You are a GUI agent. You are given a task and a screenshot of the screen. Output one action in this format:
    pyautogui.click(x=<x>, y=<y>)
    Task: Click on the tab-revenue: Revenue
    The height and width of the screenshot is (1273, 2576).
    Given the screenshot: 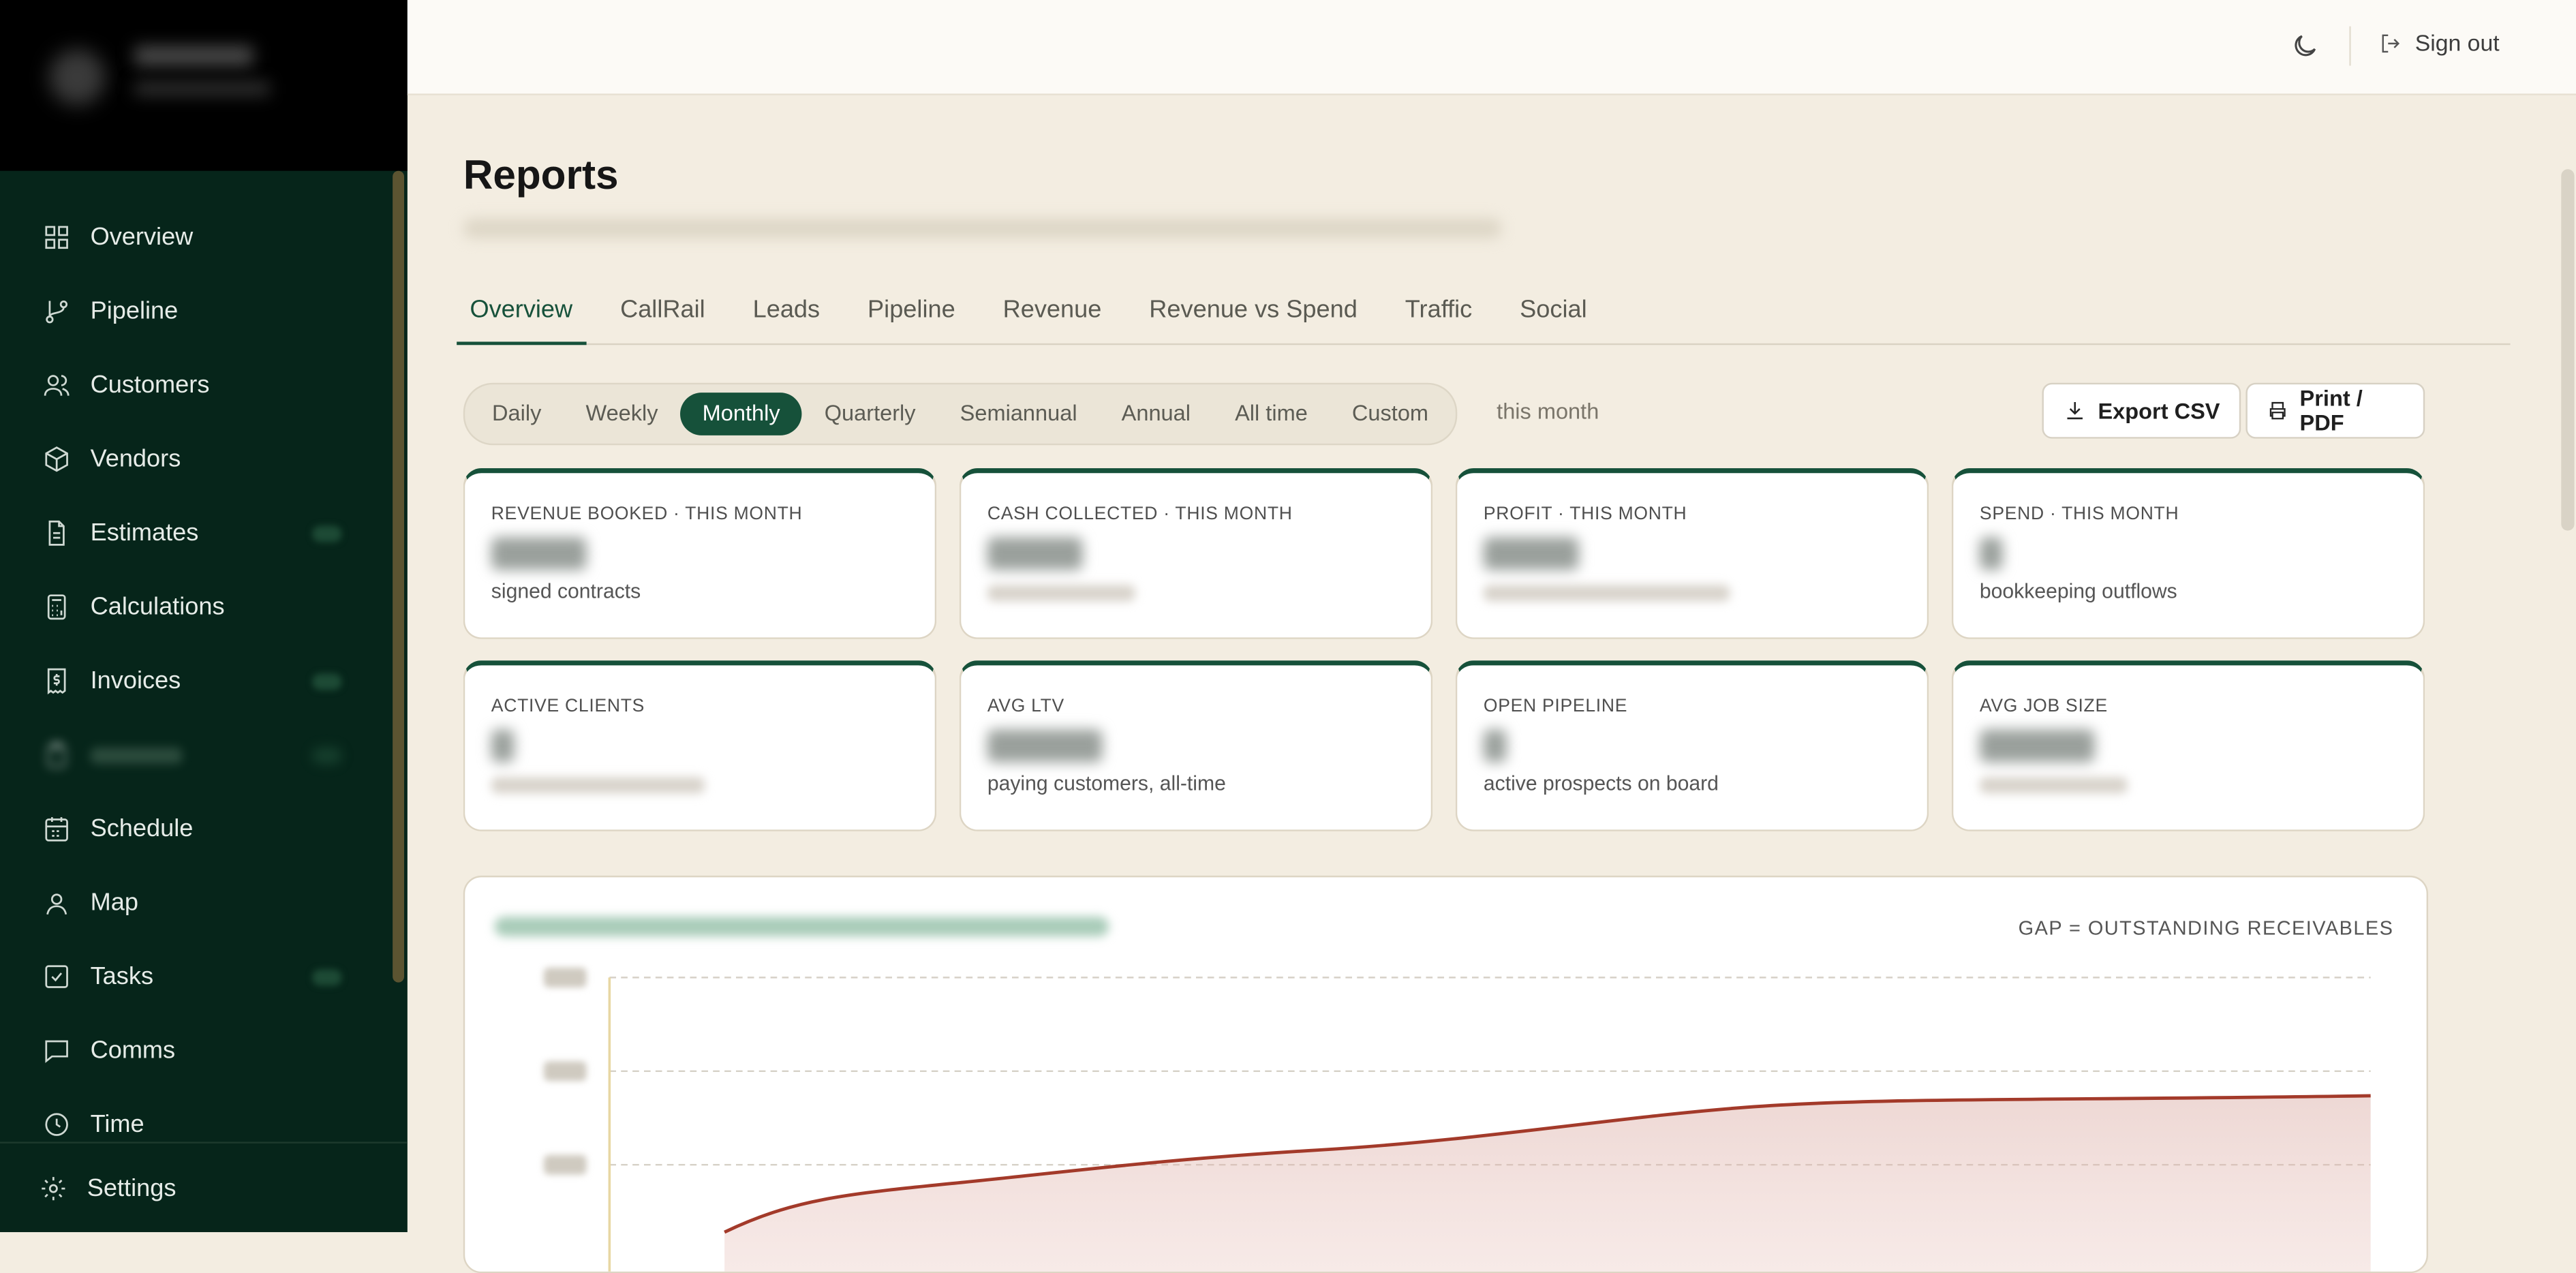 What is the action you would take?
    pyautogui.click(x=1052, y=315)
    